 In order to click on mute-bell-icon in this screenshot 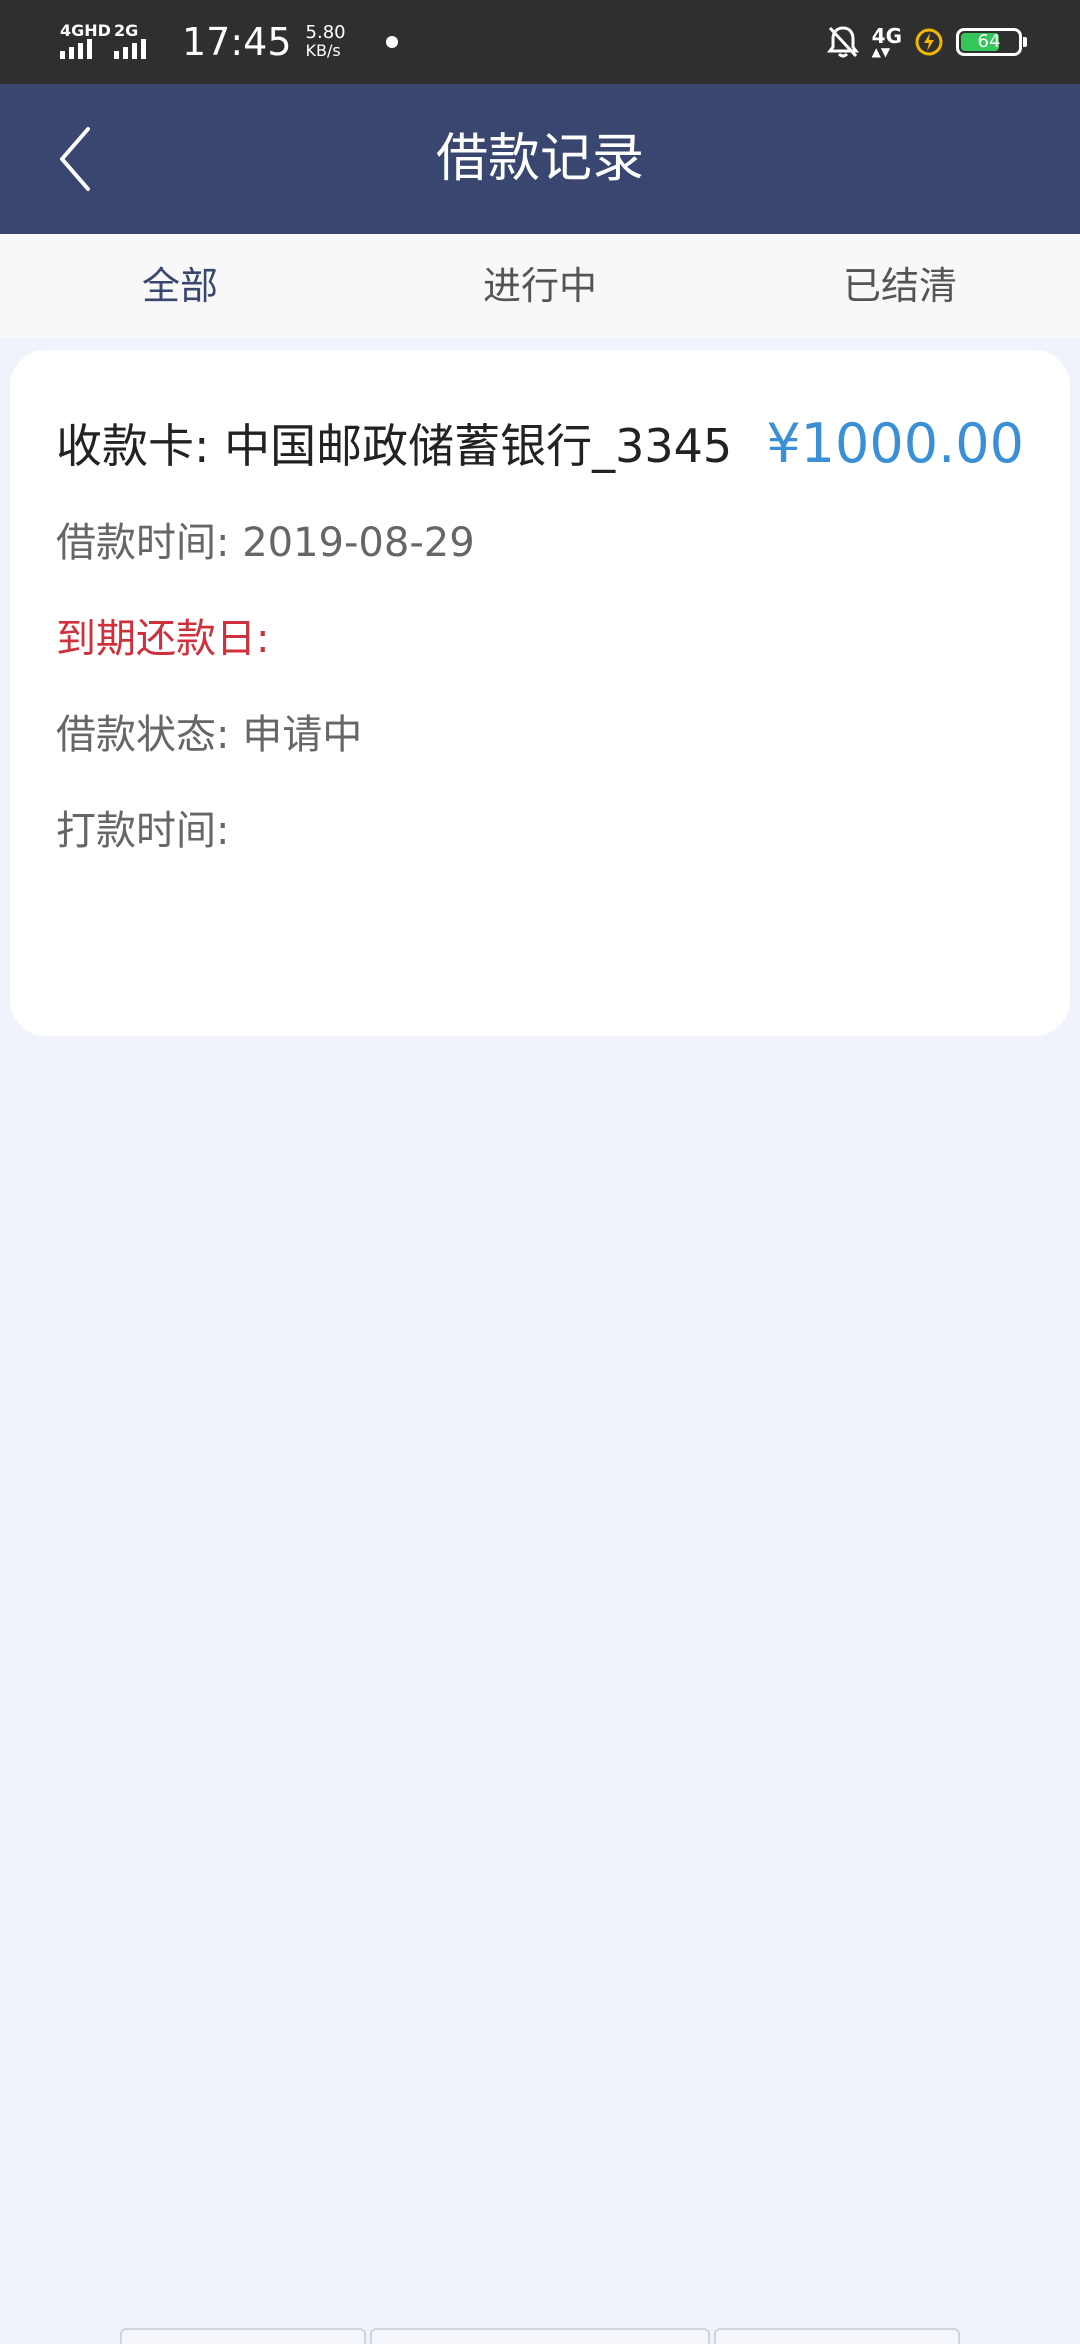, I will do `click(842, 42)`.